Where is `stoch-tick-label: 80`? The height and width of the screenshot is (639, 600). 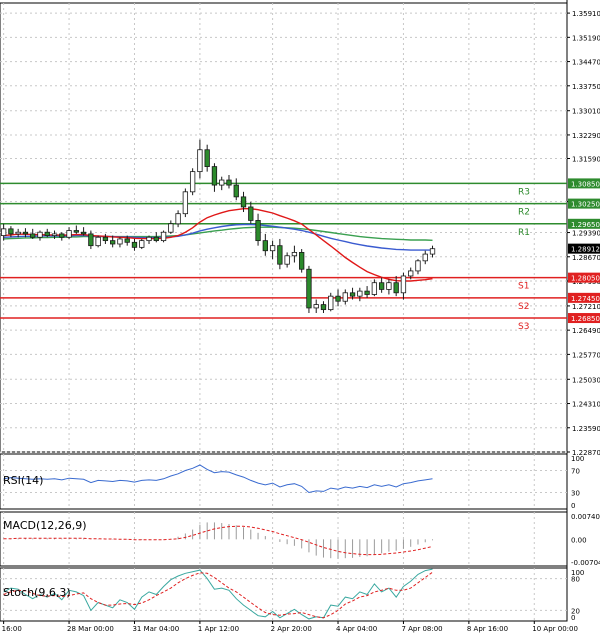
stoch-tick-label: 80 is located at coordinates (575, 580).